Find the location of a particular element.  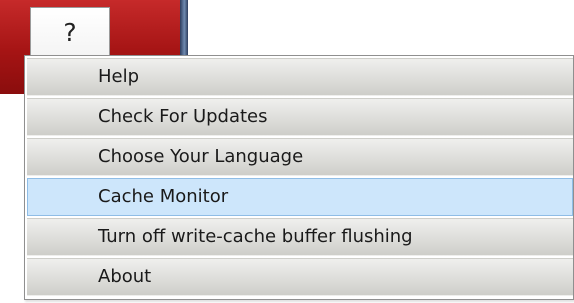

window-edge is located at coordinates (184, 30).